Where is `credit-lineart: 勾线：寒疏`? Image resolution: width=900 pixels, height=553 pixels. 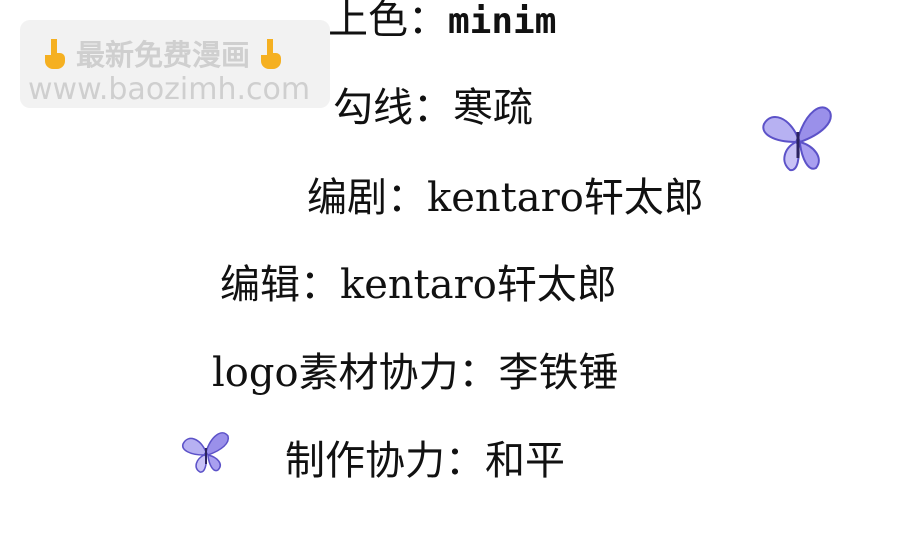 credit-lineart: 勾线：寒疏 is located at coordinates (433, 108).